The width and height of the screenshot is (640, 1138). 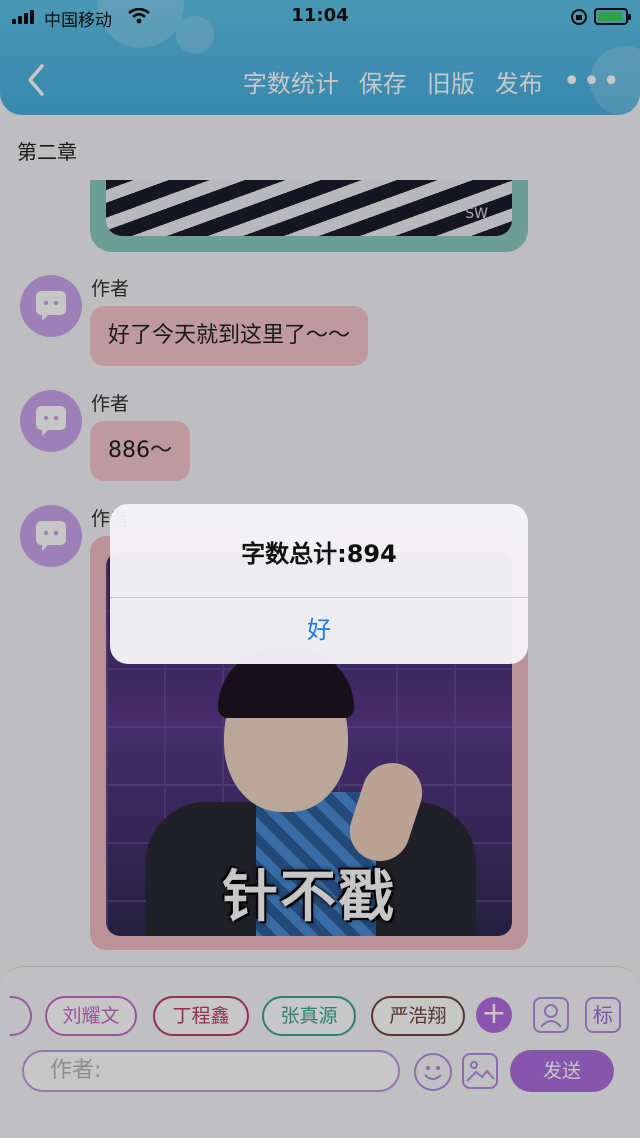 What do you see at coordinates (319, 630) in the screenshot?
I see `alert-ok-button: 好` at bounding box center [319, 630].